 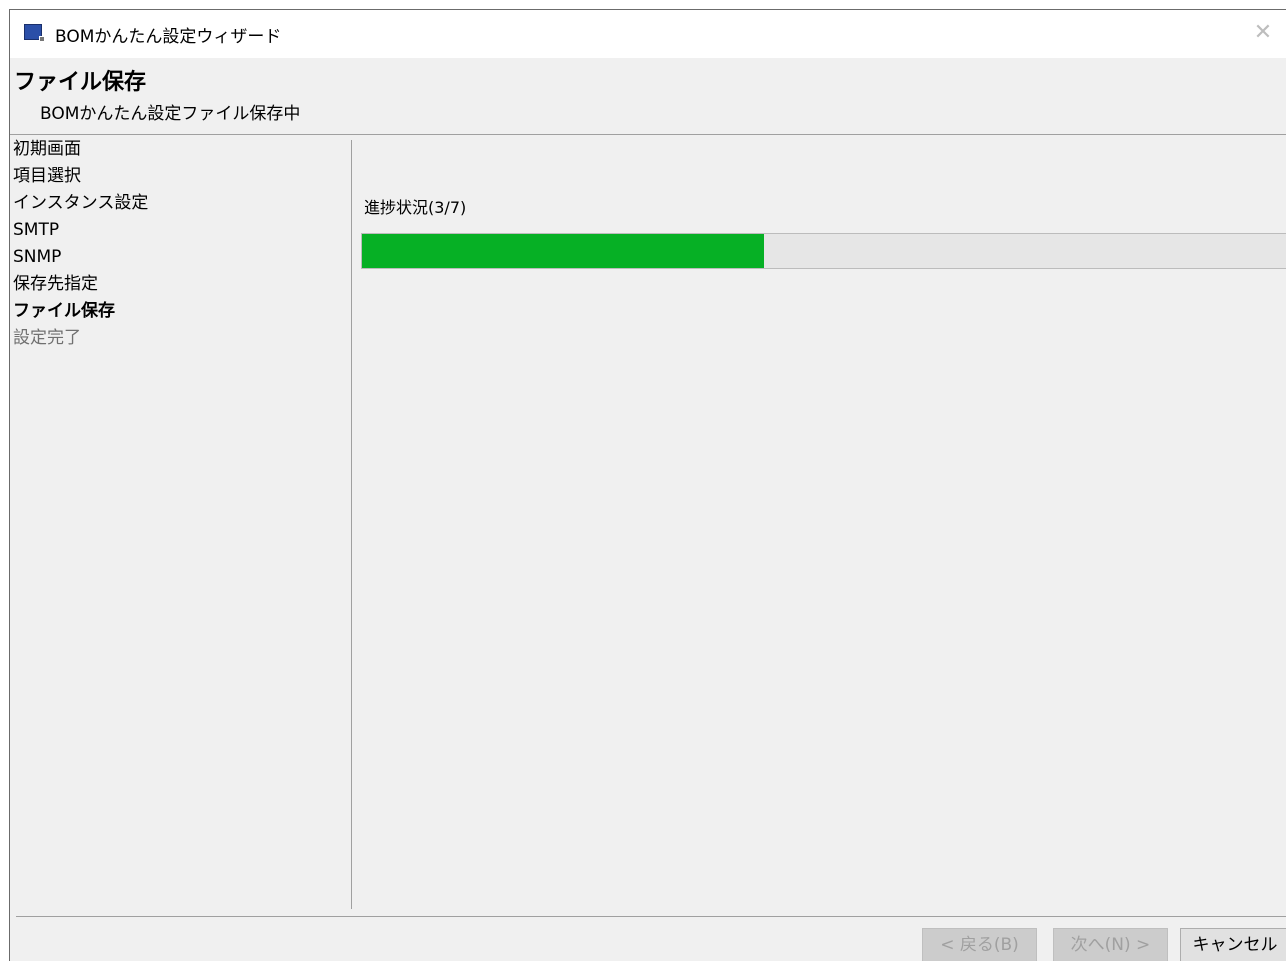 What do you see at coordinates (563, 251) in the screenshot?
I see `progress-bar-fill` at bounding box center [563, 251].